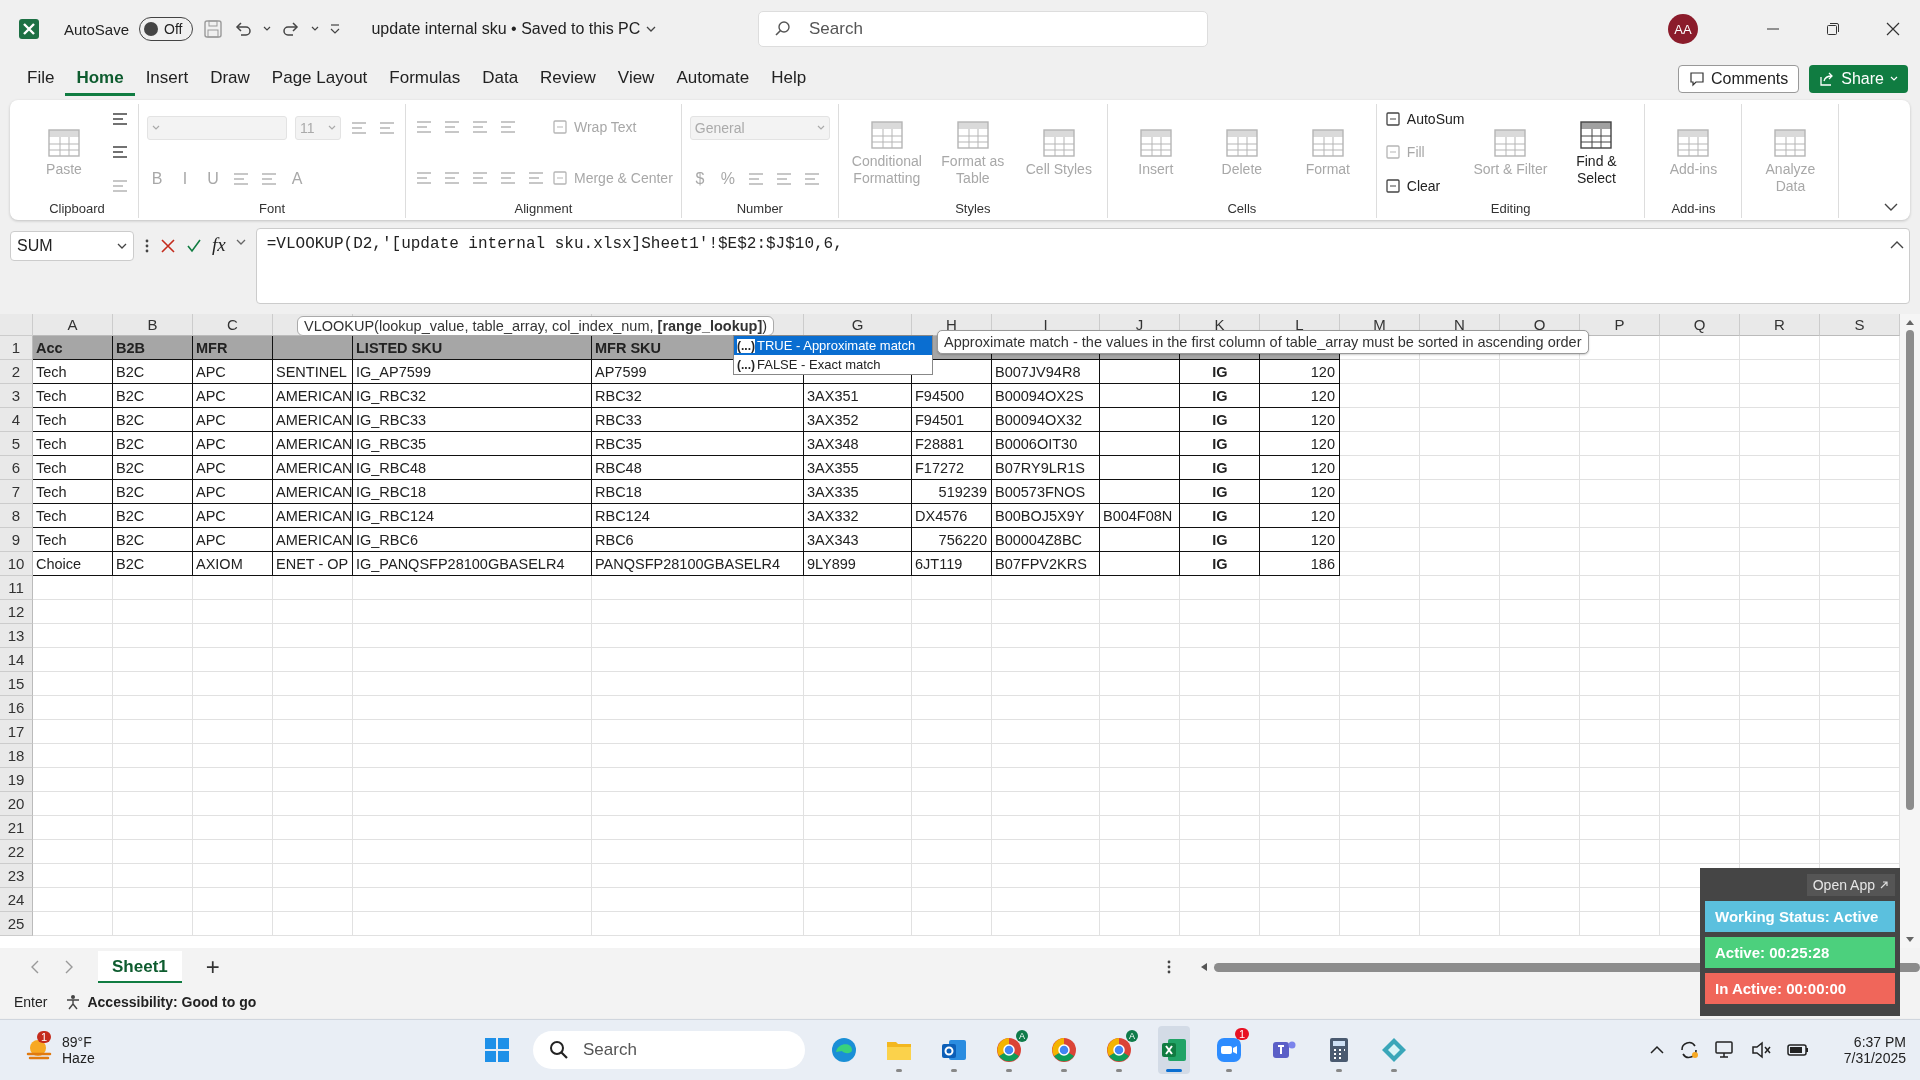 This screenshot has height=1080, width=1920. Describe the element at coordinates (698, 492) in the screenshot. I see `table-cell: RBC18` at that location.